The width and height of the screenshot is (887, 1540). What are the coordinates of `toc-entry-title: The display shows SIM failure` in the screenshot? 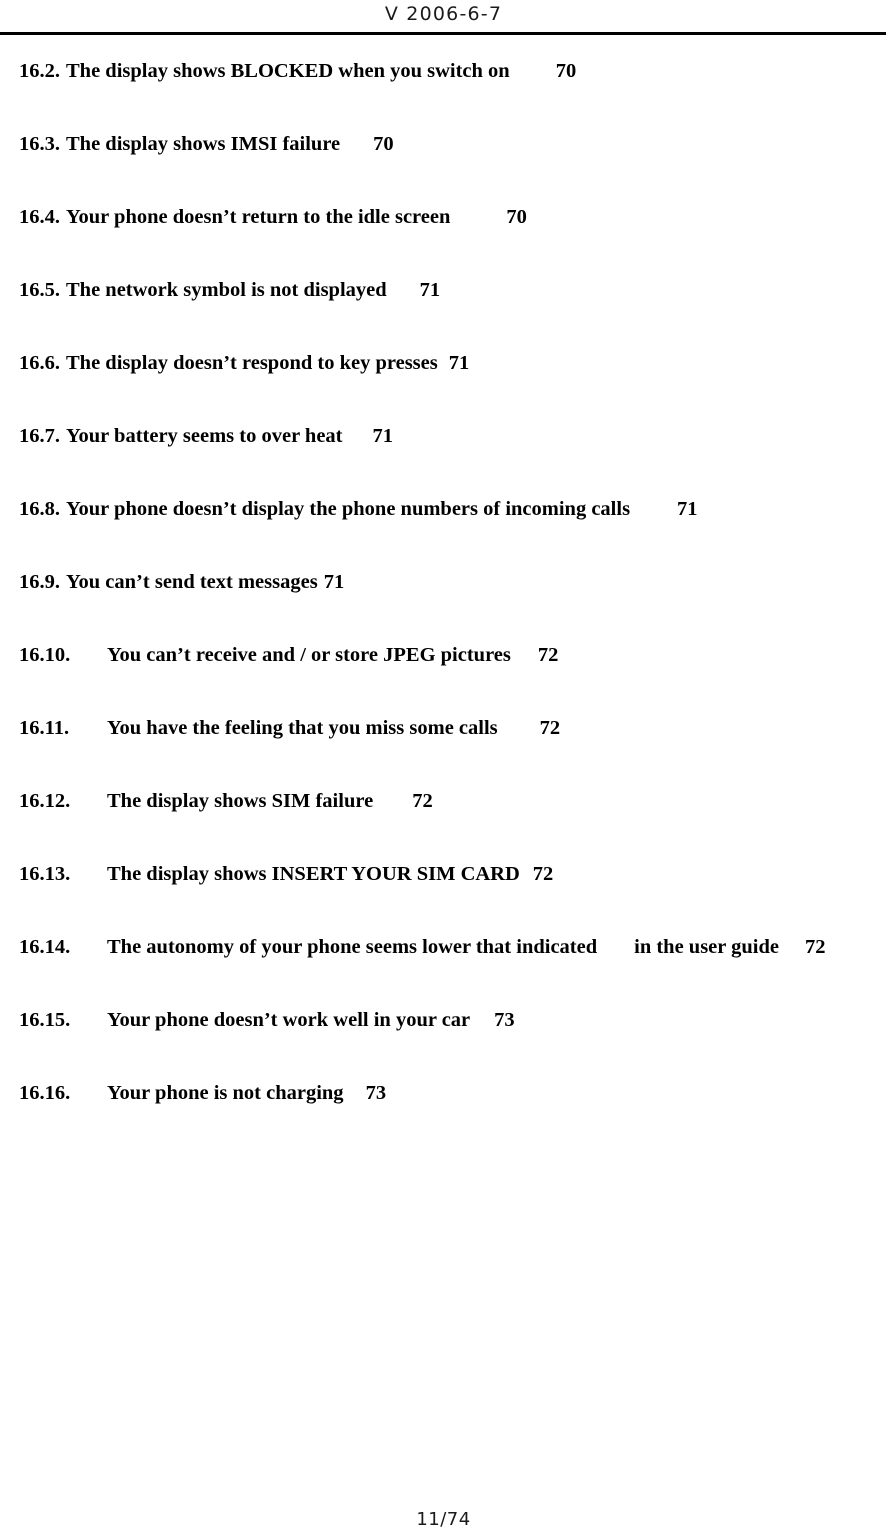 It's located at (240, 801).